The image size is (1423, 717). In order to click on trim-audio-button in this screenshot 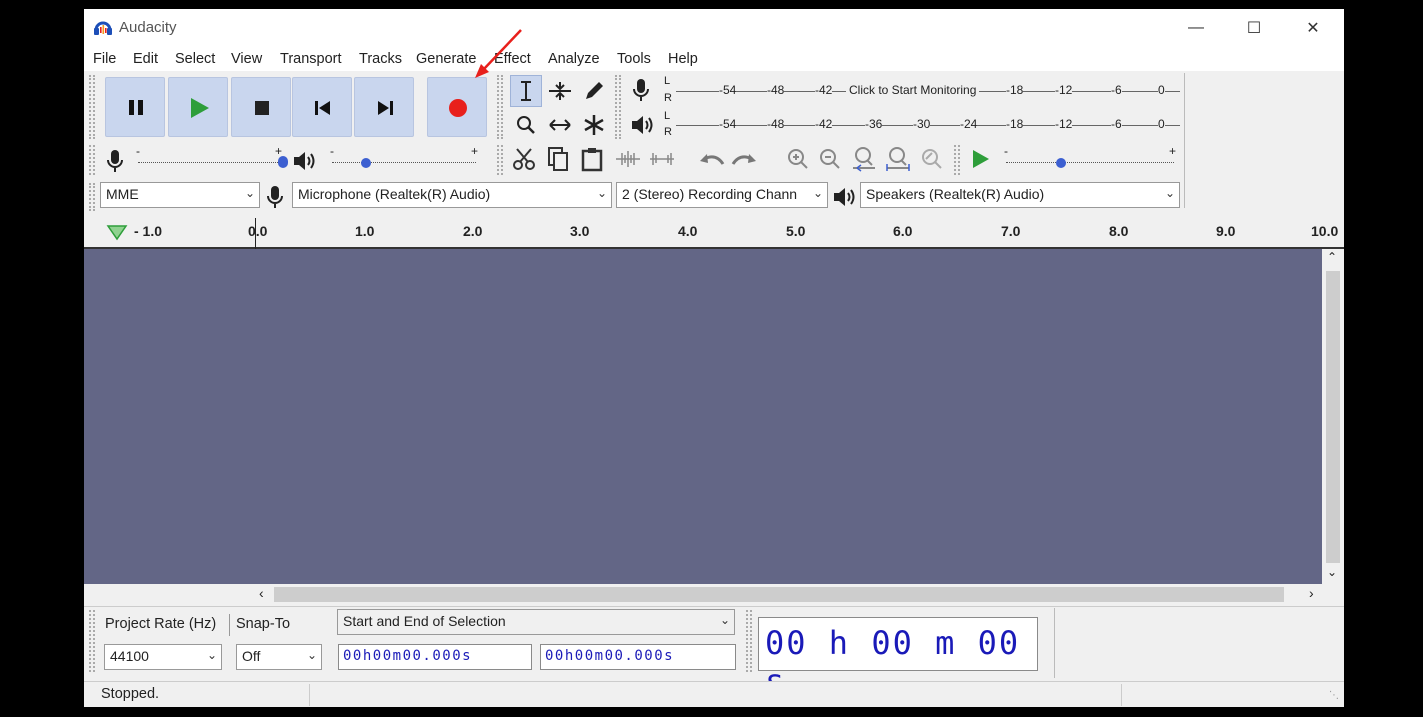, I will do `click(628, 159)`.